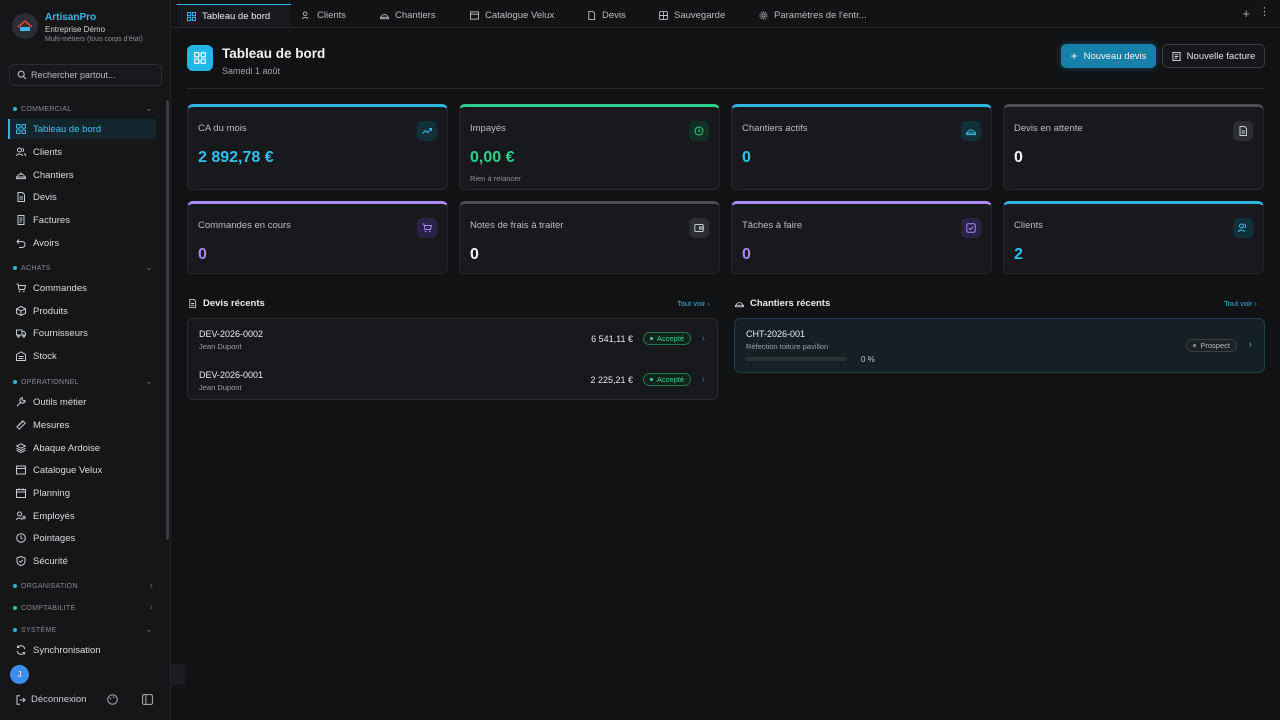  What do you see at coordinates (25, 26) in the screenshot?
I see `brand-logo-icon` at bounding box center [25, 26].